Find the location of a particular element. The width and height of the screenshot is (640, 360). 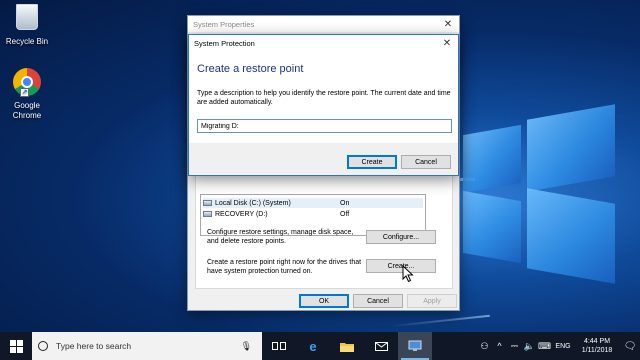

taskbar-app-edge: e is located at coordinates (313, 346).